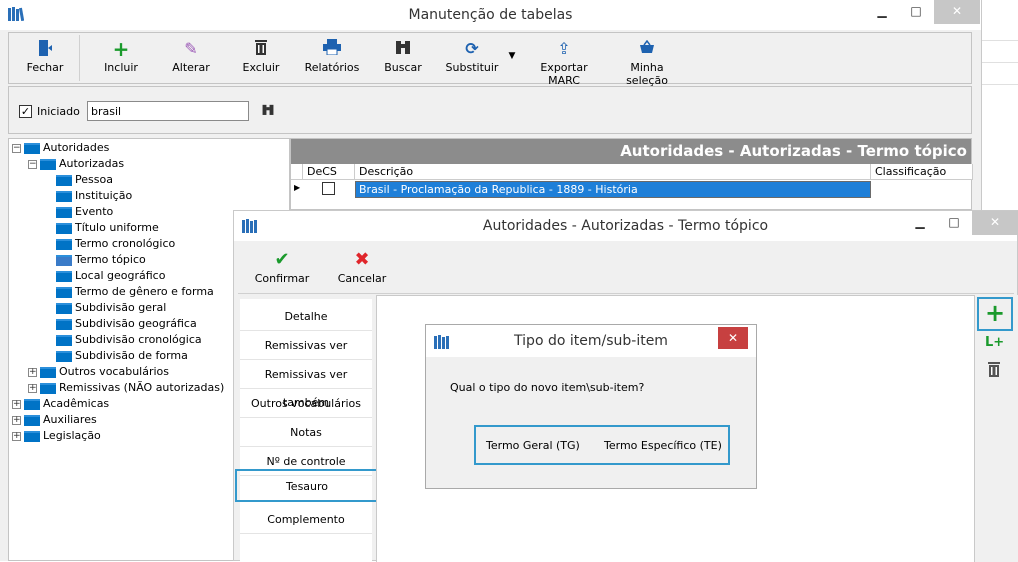 The image size is (1018, 562). I want to click on tree-node-autoridades: Autoridades, so click(76, 148).